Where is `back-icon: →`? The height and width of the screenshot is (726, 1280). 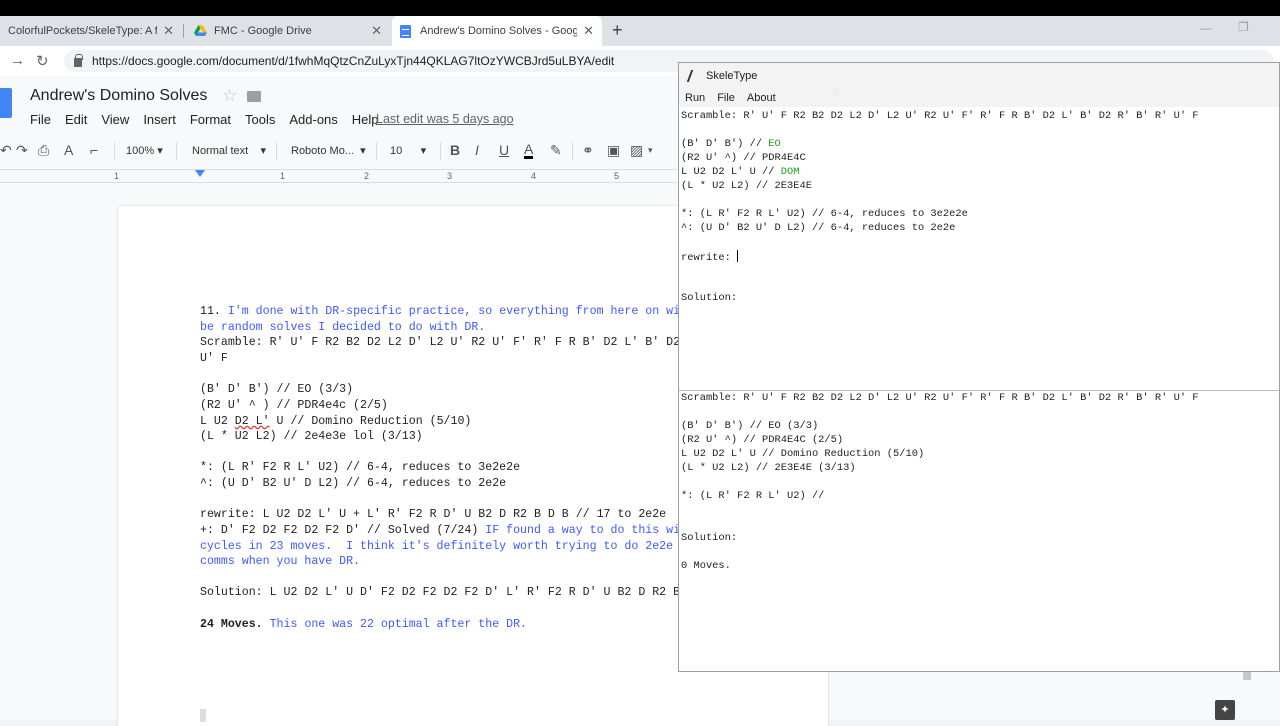 back-icon: → is located at coordinates (17, 60).